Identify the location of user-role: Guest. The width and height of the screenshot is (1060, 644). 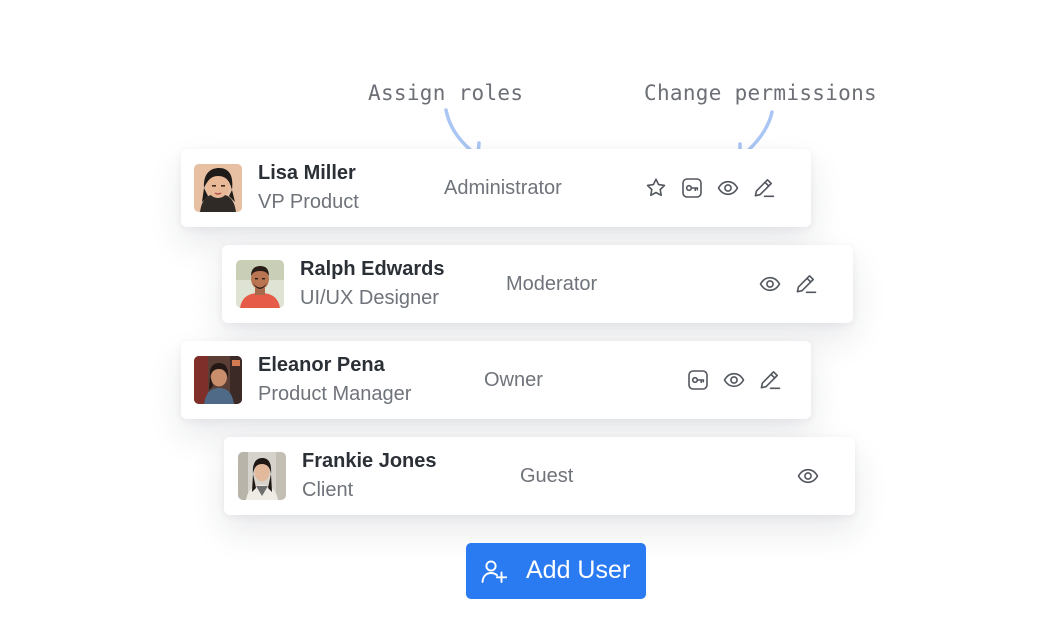
(547, 476).